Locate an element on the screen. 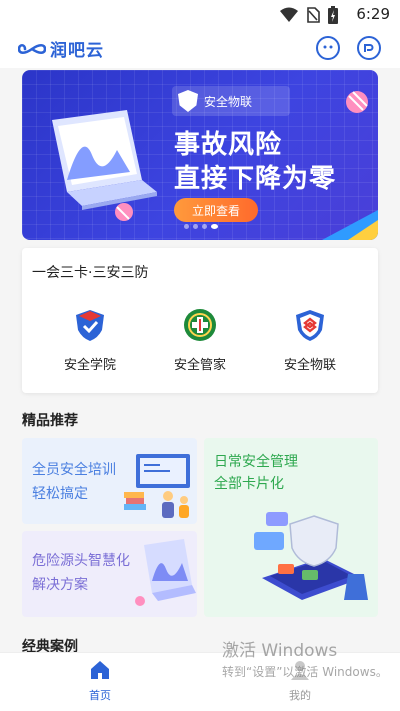 This screenshot has width=400, height=711. classroom-illustration is located at coordinates (157, 486).